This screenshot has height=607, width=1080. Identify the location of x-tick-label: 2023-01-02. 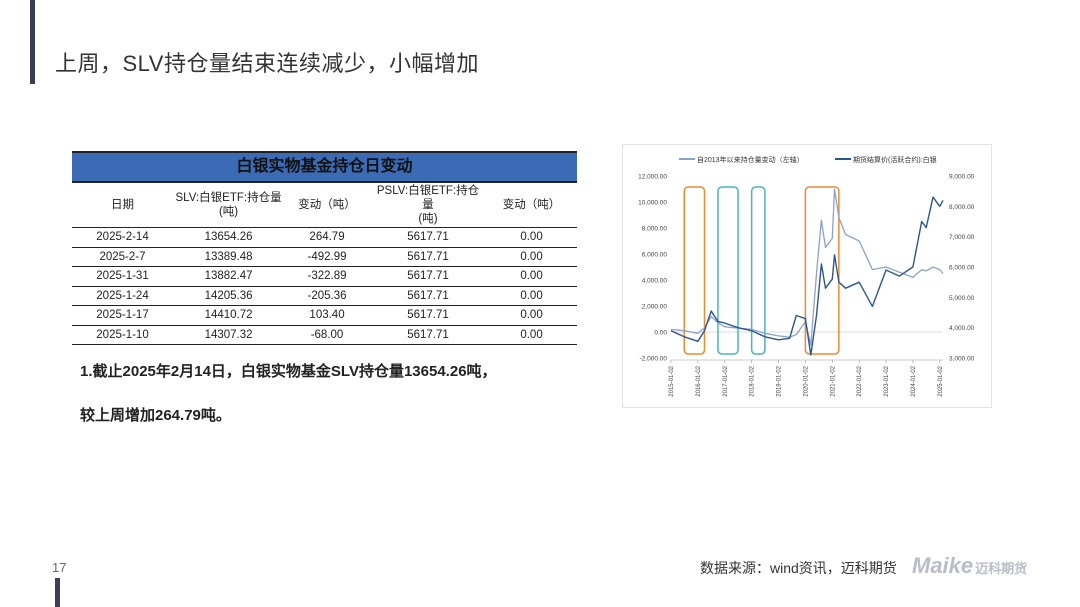
(887, 380).